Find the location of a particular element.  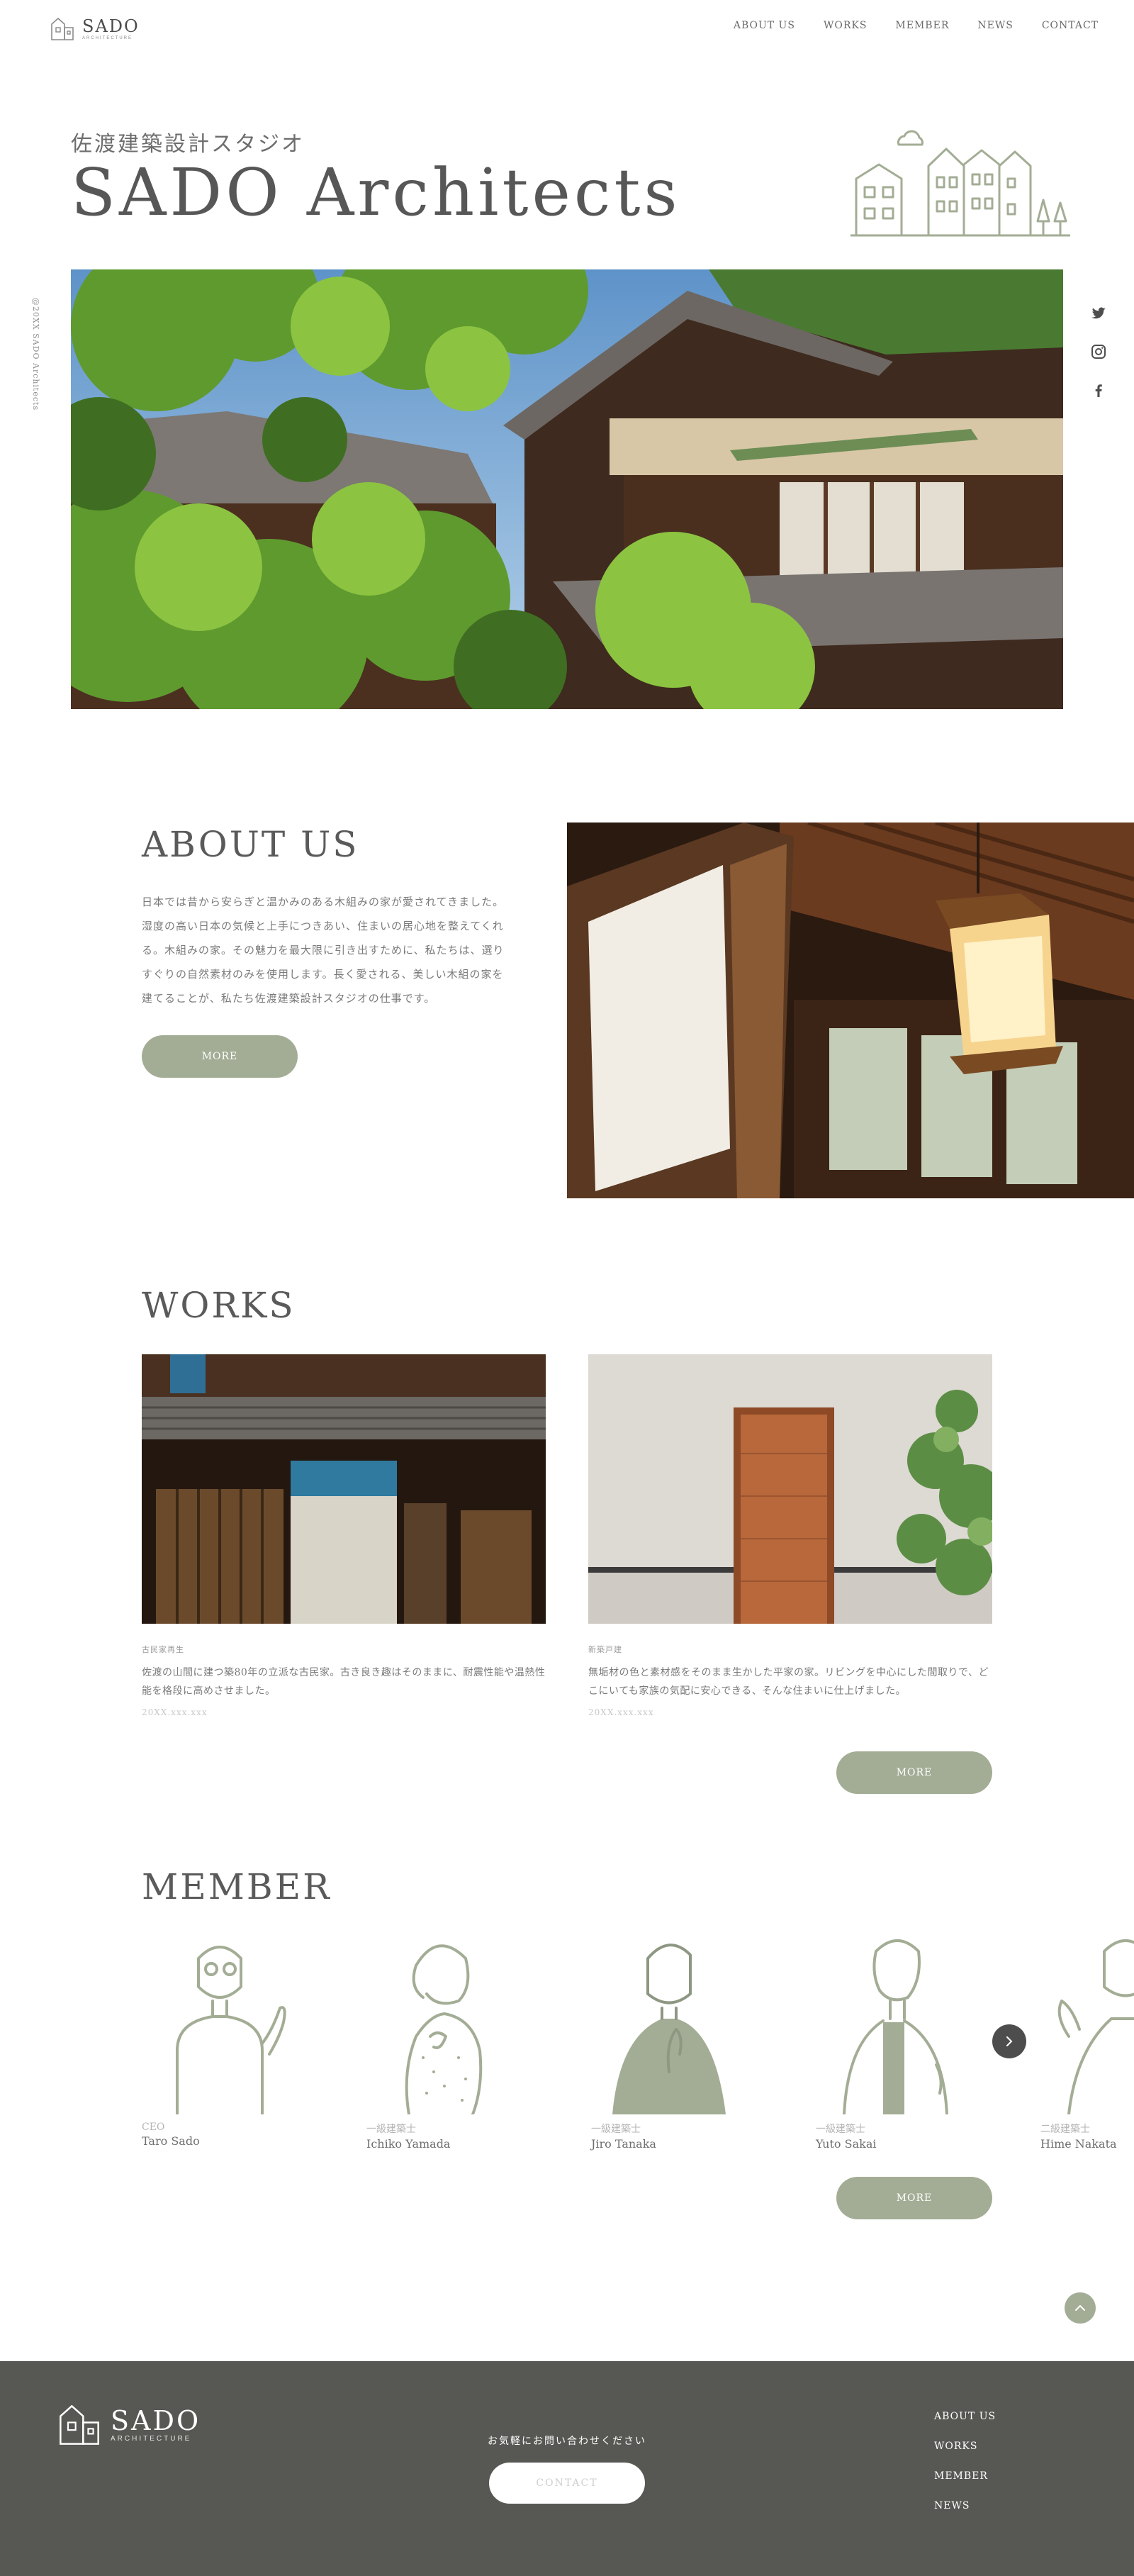

member-card: 二級建築士 Hime Nakata is located at coordinates (1087, 2040).